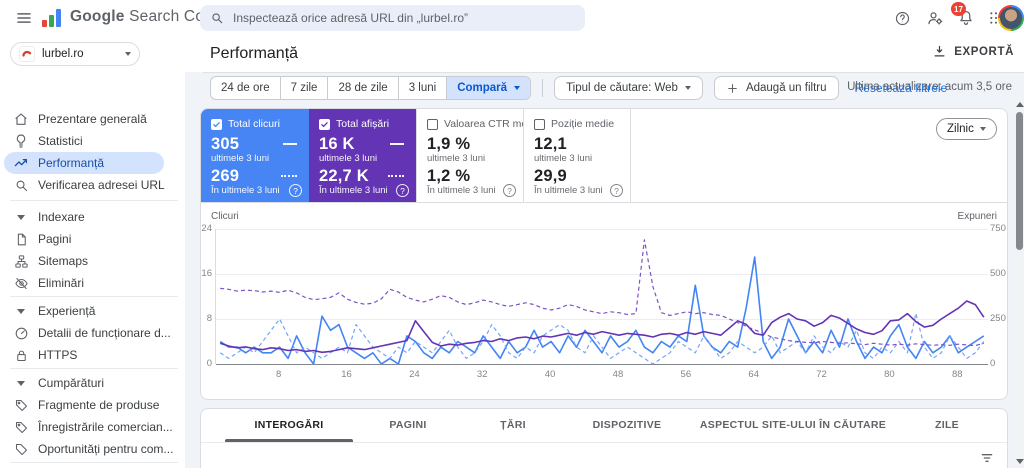  What do you see at coordinates (101, 185) in the screenshot?
I see `sidebar-item-label: Verificarea adresei URL` at bounding box center [101, 185].